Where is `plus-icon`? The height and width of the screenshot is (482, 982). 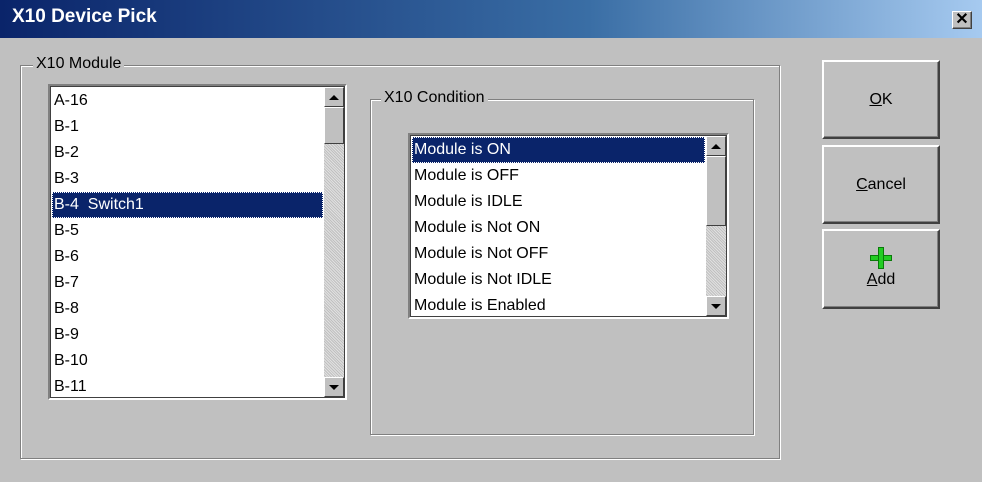
plus-icon is located at coordinates (881, 258).